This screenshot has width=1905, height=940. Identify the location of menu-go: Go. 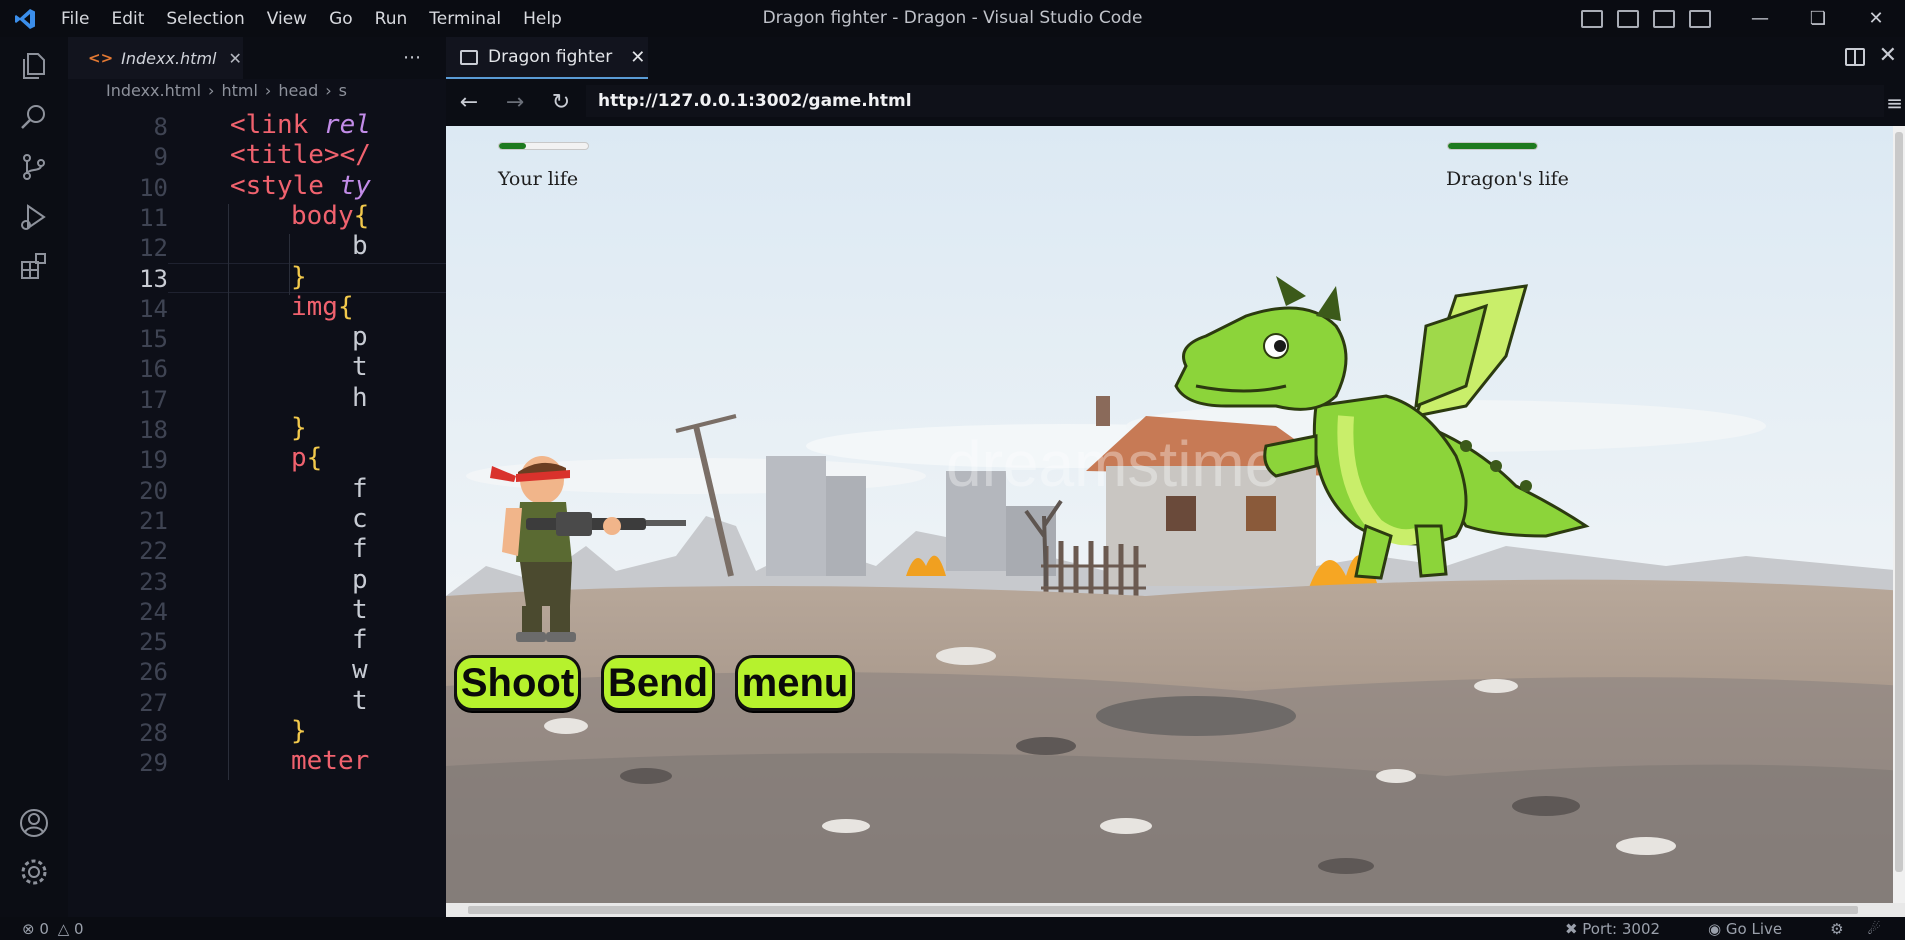
(341, 19).